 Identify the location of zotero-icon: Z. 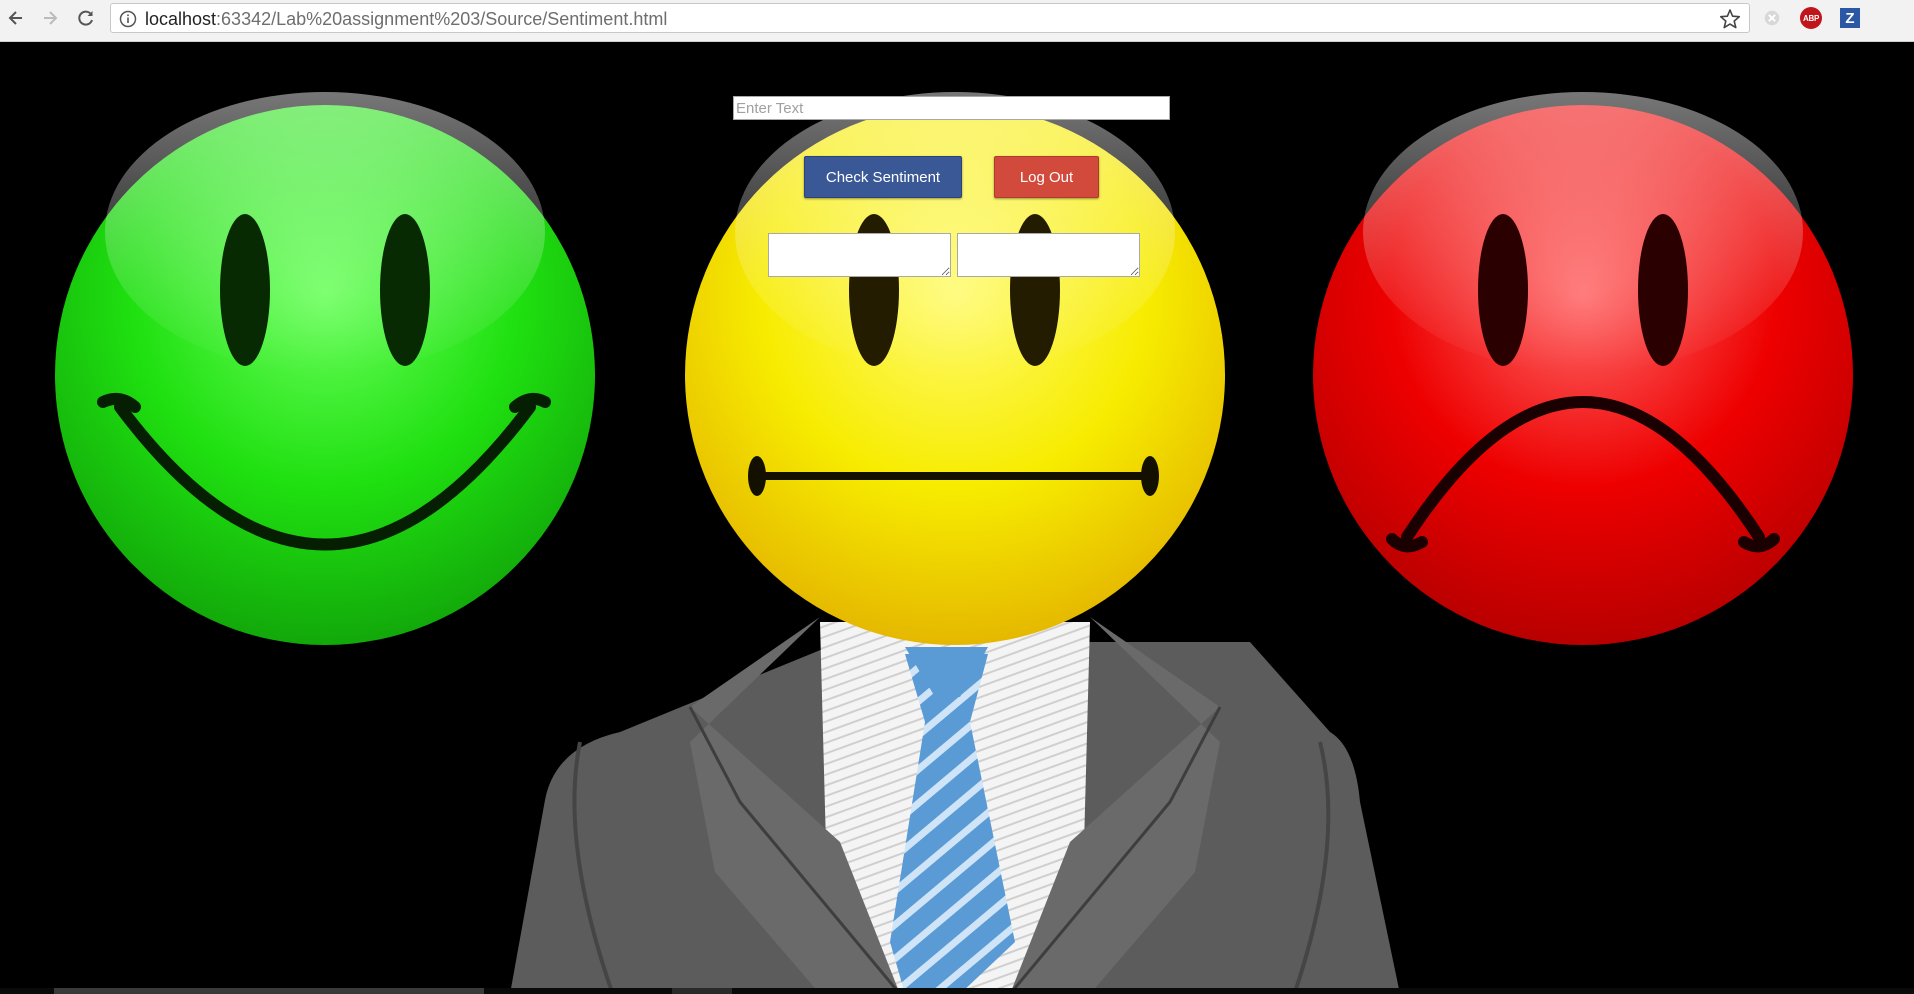
(1850, 18).